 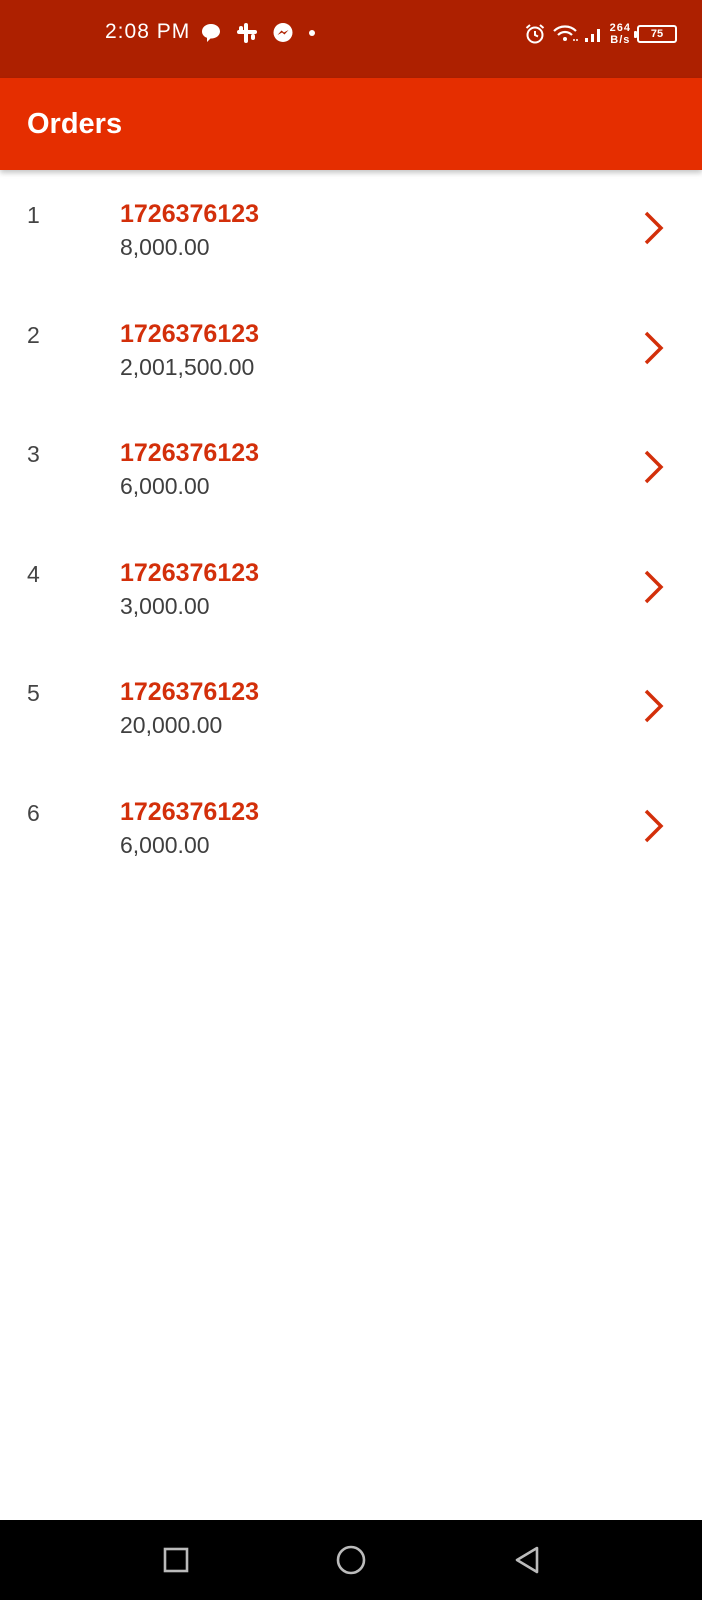 I want to click on notification-icons, so click(x=258, y=33).